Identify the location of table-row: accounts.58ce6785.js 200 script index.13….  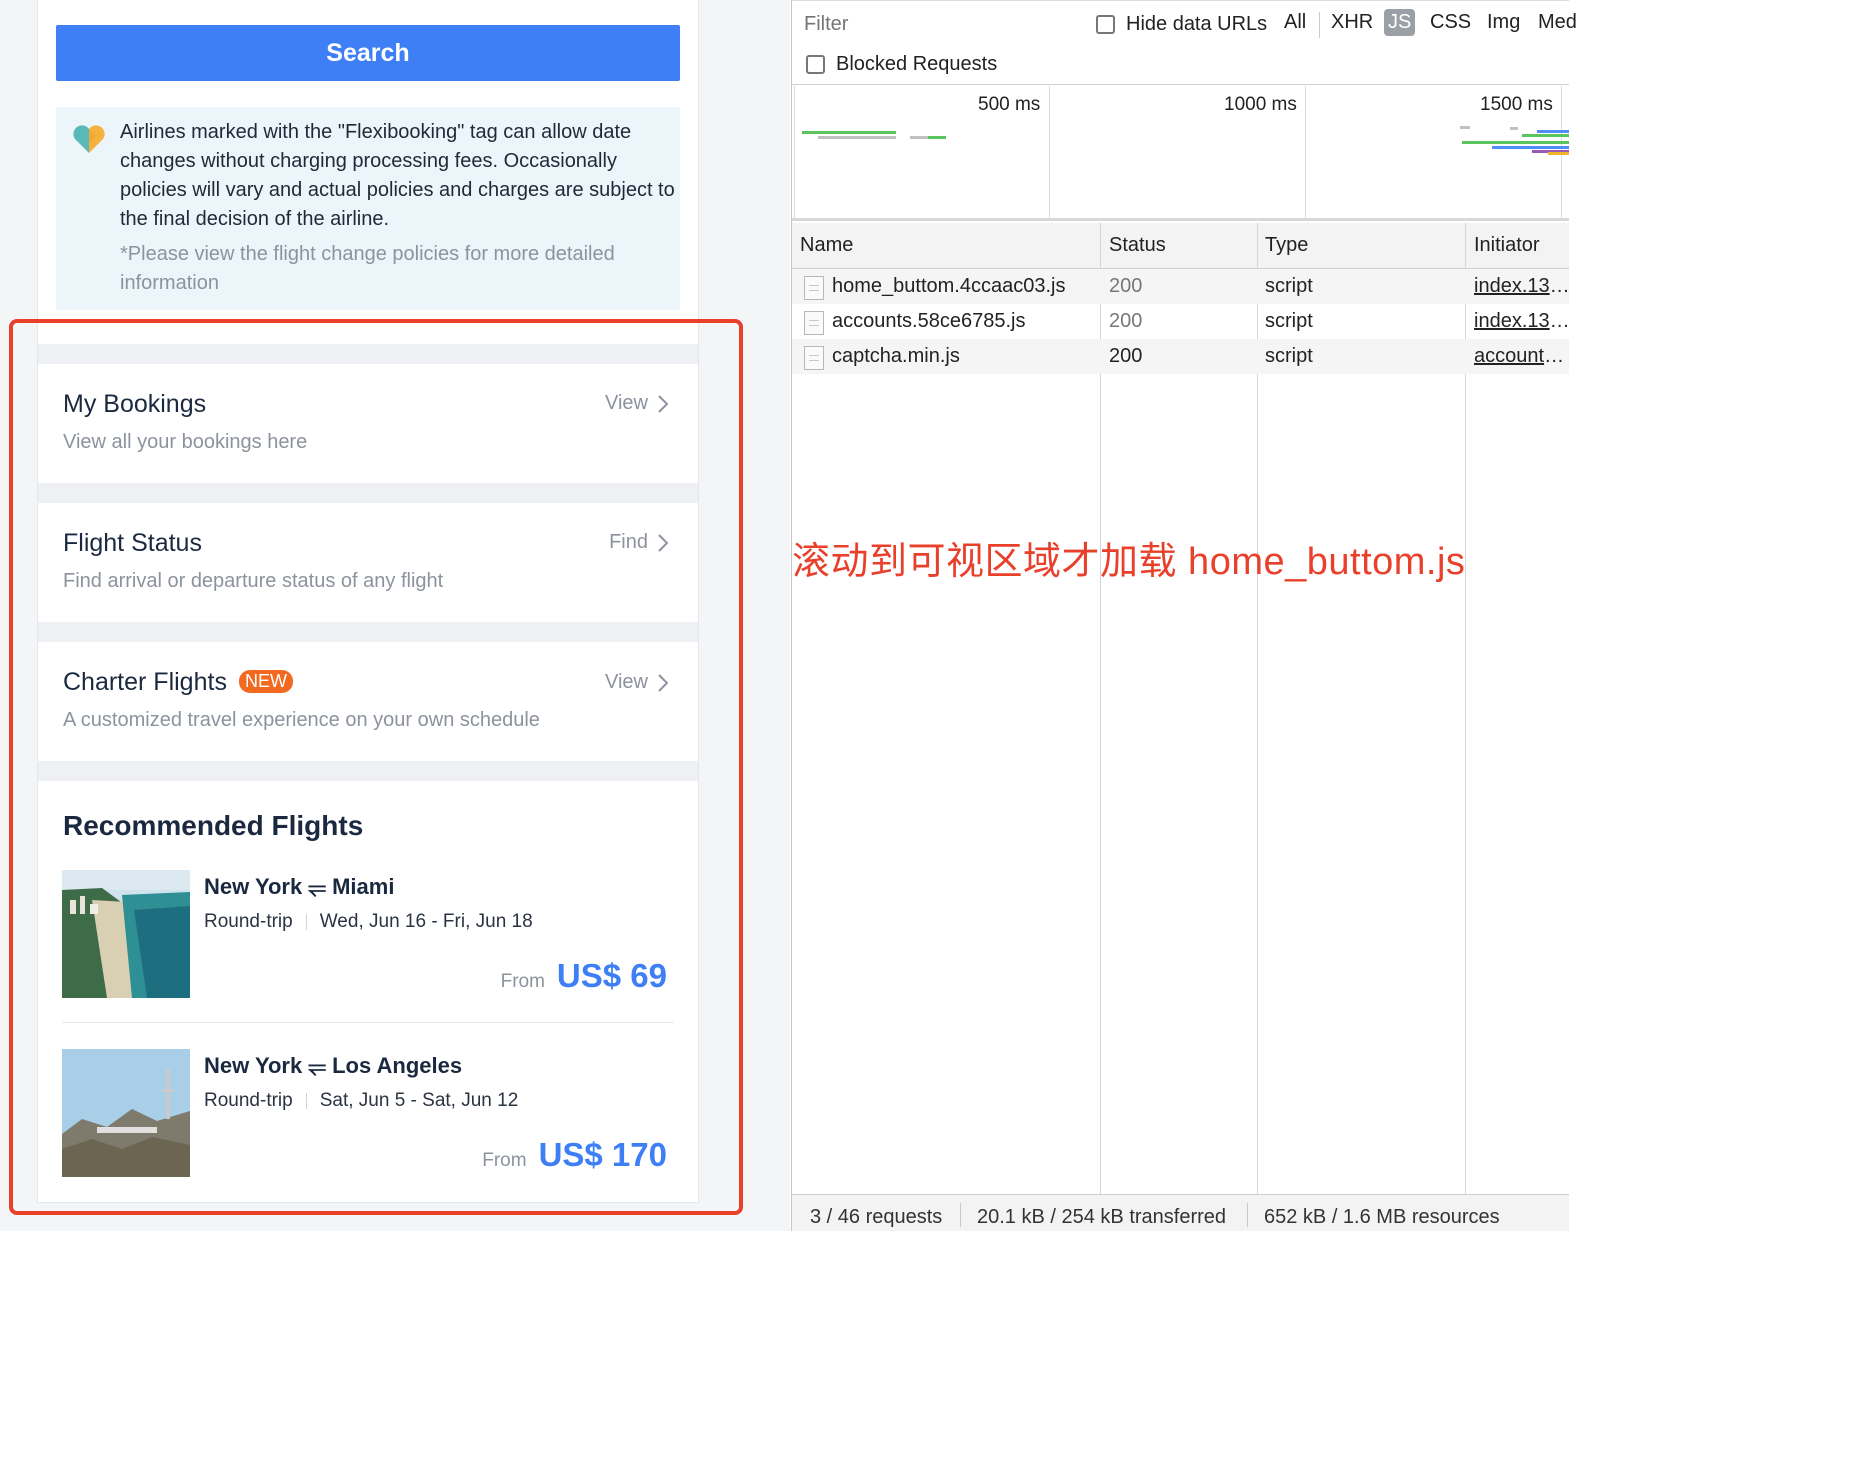
(1181, 321).